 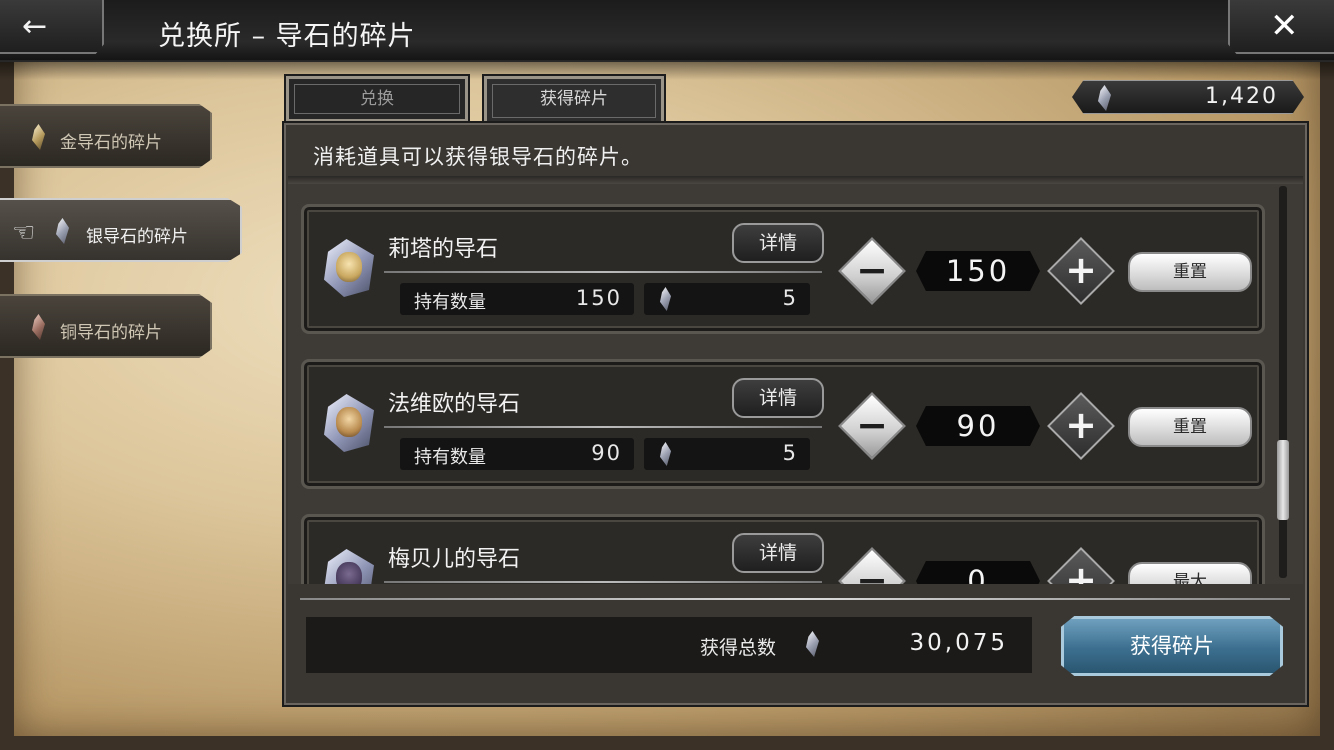 What do you see at coordinates (517, 299) in the screenshot?
I see `owned-count-box: 持有数量 150` at bounding box center [517, 299].